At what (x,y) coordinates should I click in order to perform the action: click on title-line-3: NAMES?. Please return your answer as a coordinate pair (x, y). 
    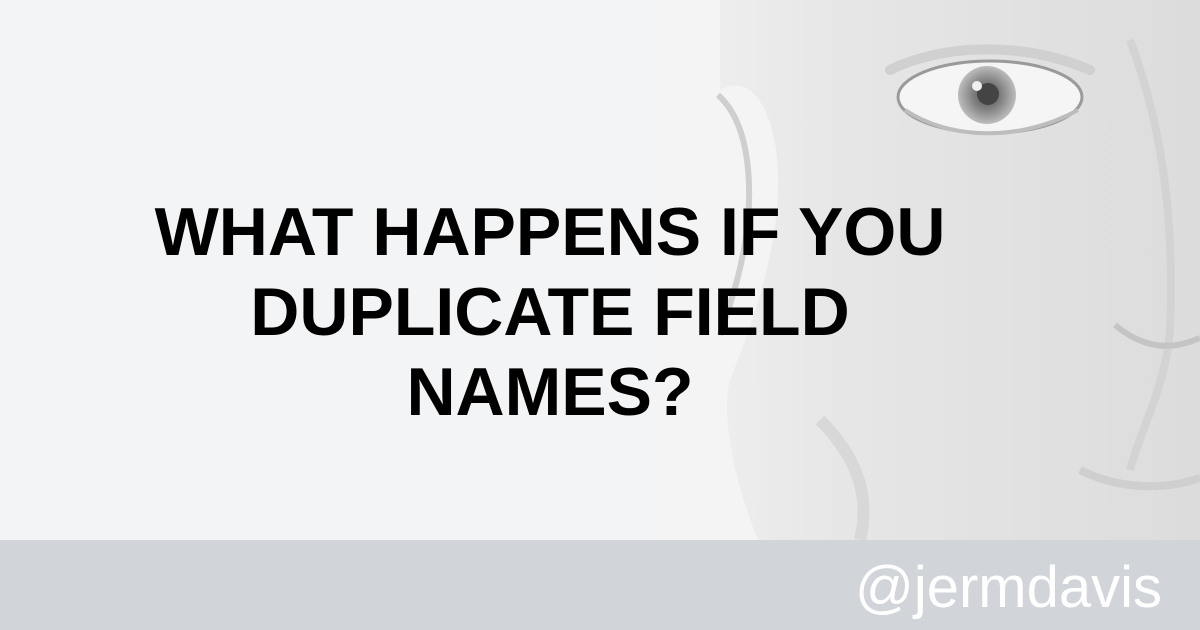
    Looking at the image, I should click on (550, 392).